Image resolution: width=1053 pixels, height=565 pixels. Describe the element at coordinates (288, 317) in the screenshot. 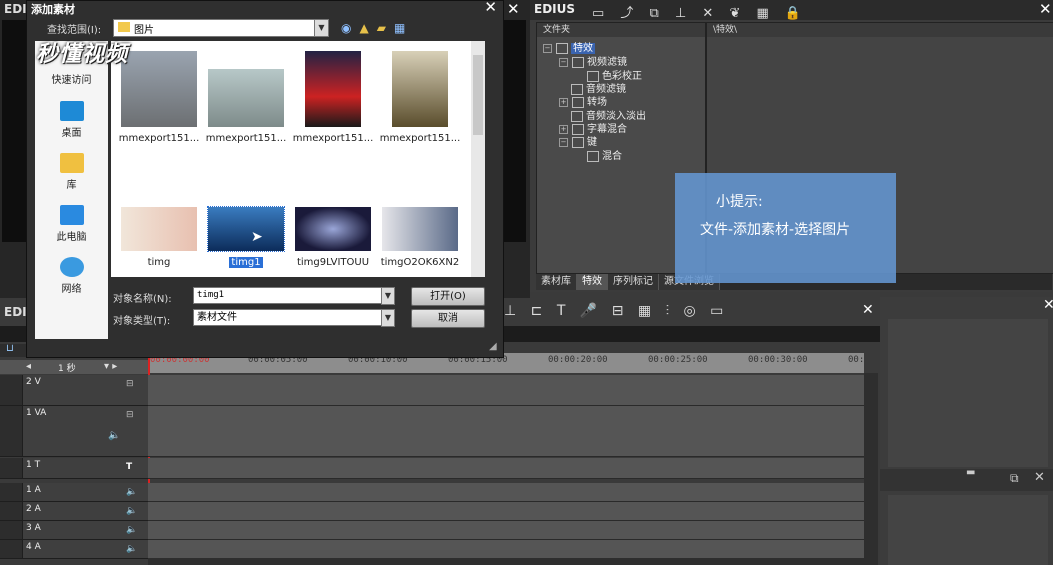

I see `filetype-select: 素材文件` at that location.